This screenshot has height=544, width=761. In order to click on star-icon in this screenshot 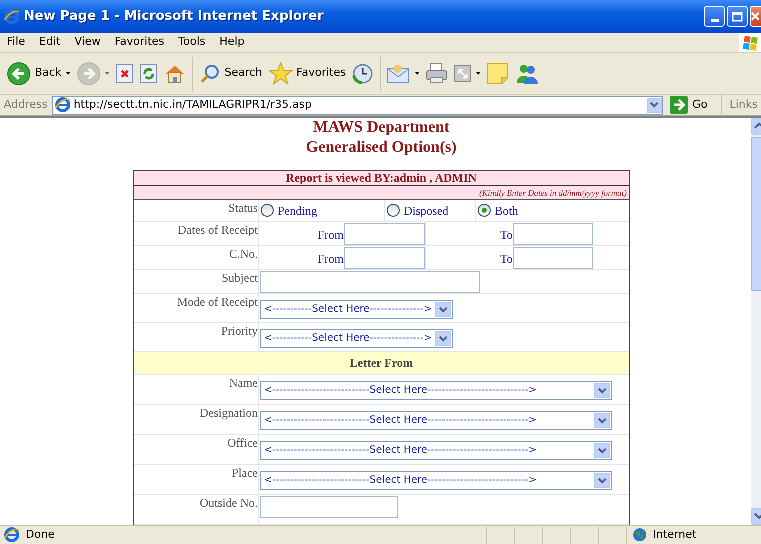, I will do `click(280, 74)`.